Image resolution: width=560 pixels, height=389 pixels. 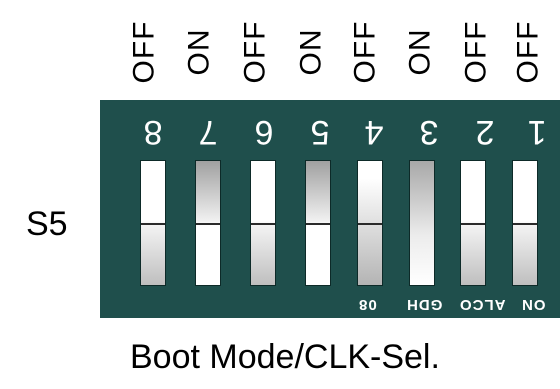 I want to click on switch-7-lever, so click(x=208, y=223).